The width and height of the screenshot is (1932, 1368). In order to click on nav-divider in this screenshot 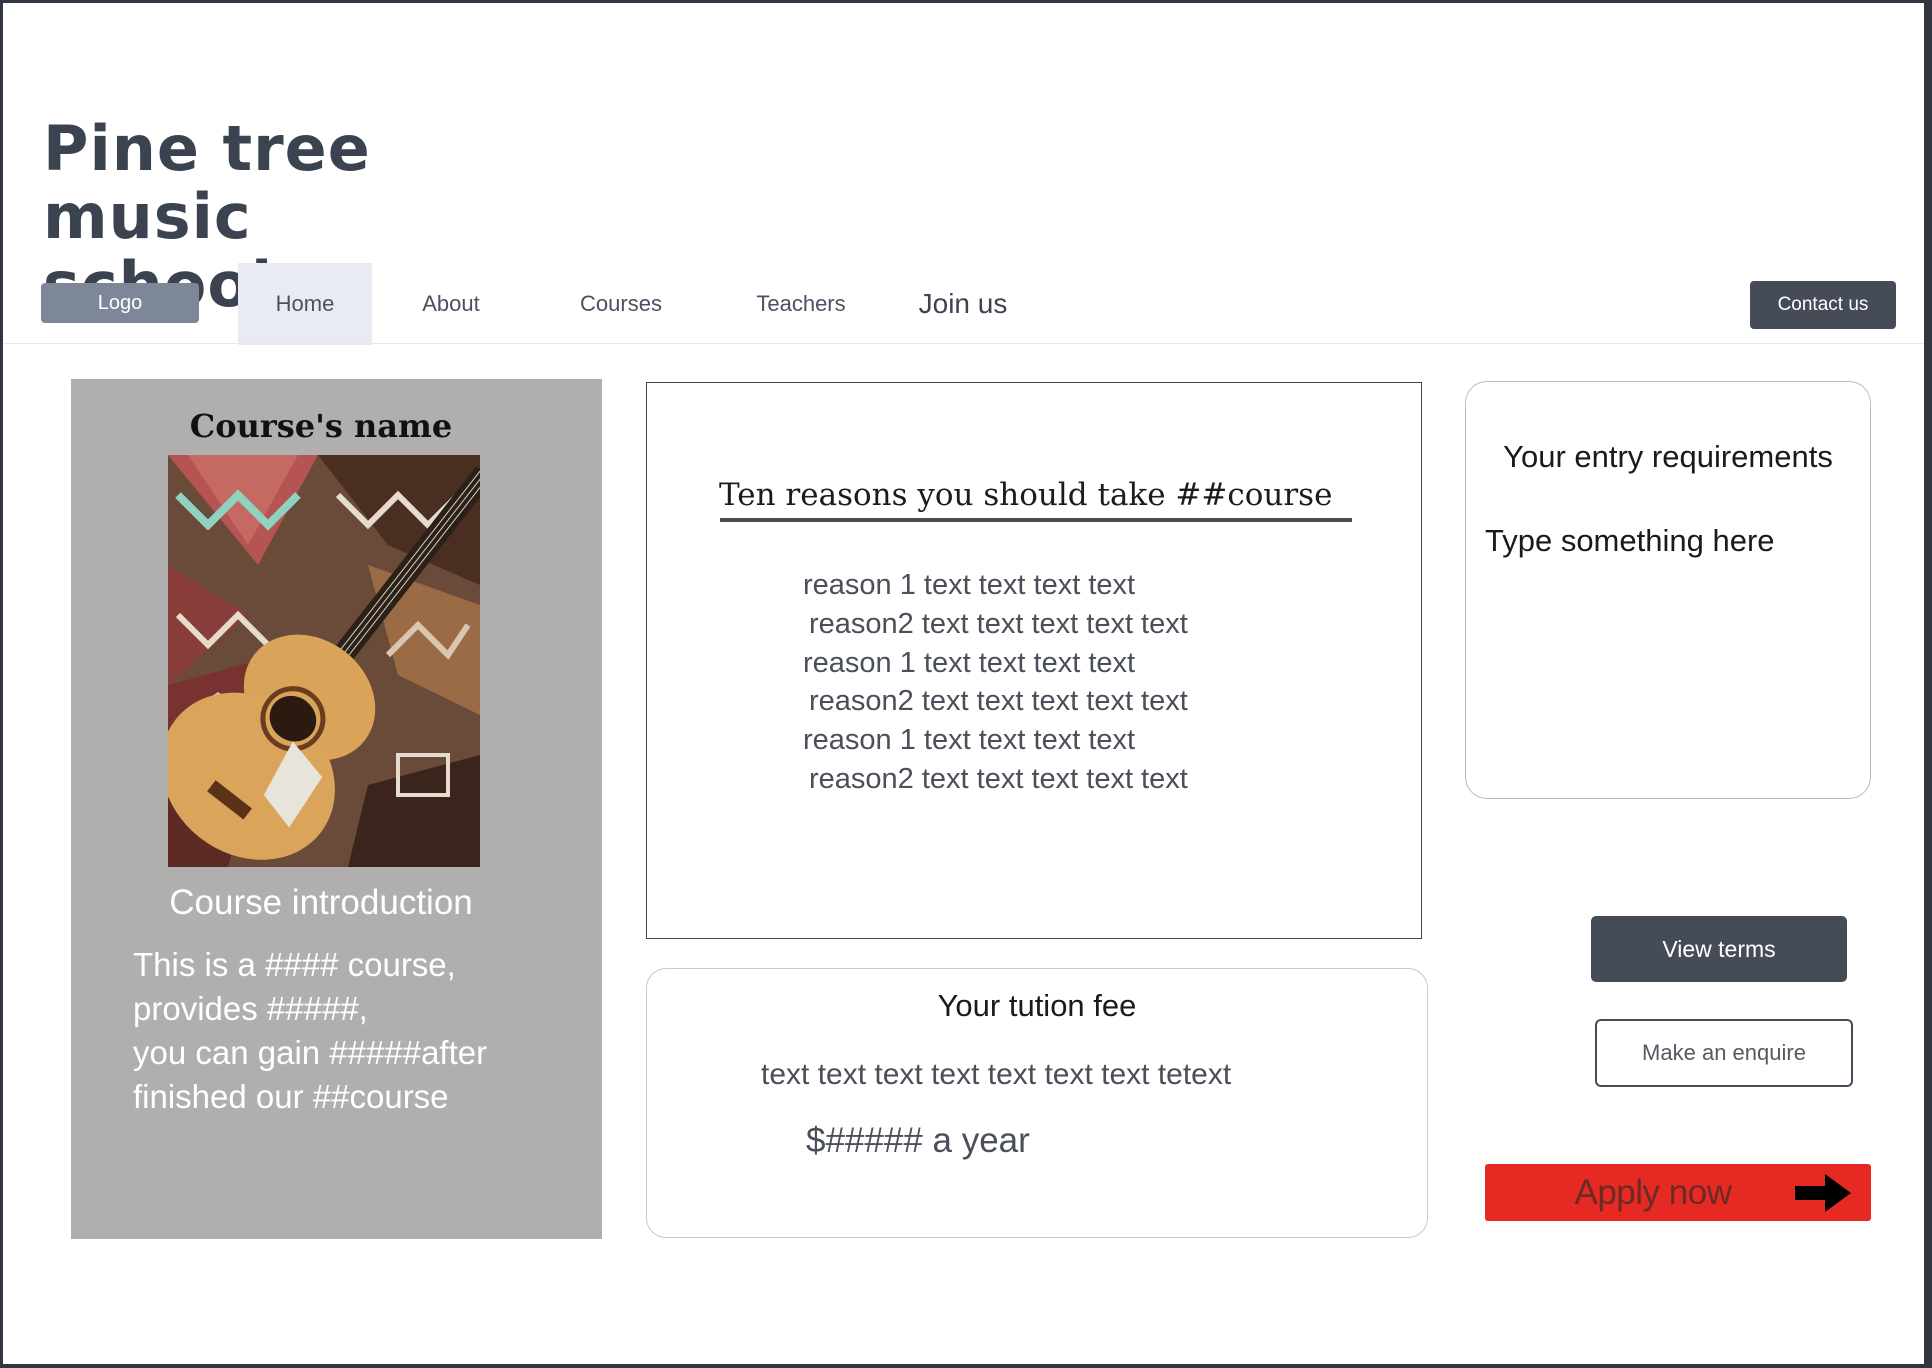, I will do `click(963, 343)`.